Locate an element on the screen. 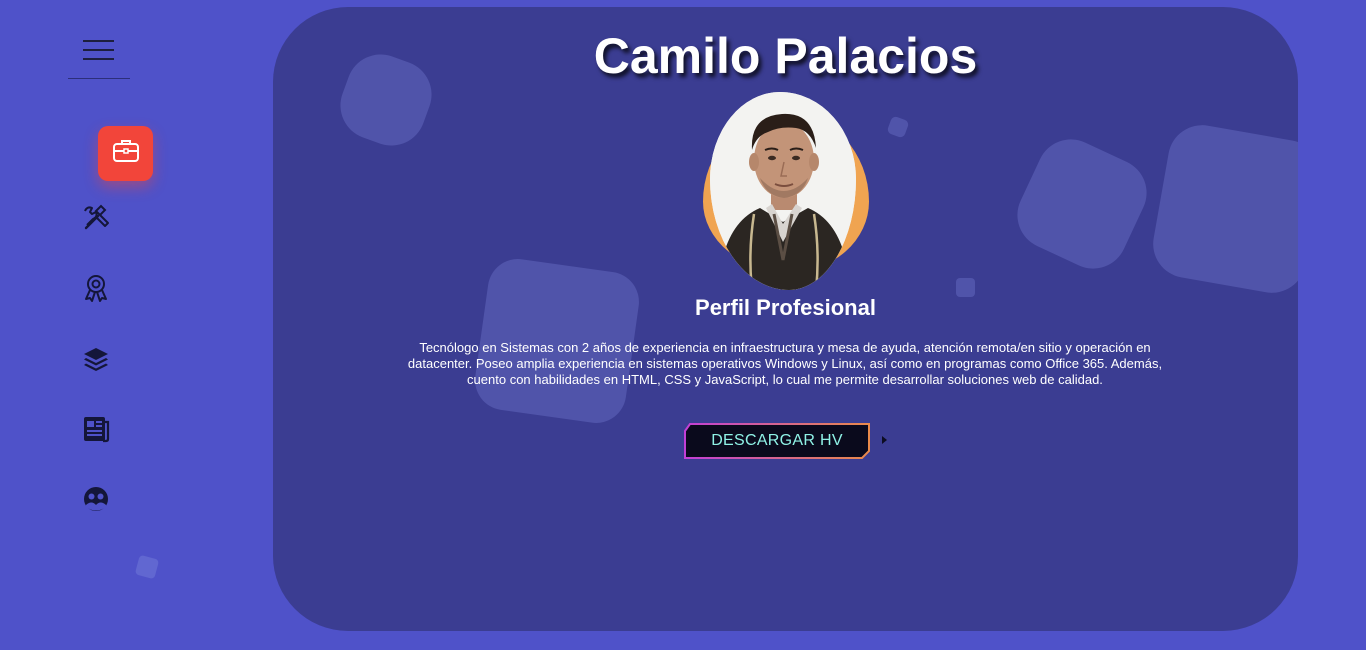 Image resolution: width=1366 pixels, height=650 pixels. sidebar-item-profile is located at coordinates (125, 153).